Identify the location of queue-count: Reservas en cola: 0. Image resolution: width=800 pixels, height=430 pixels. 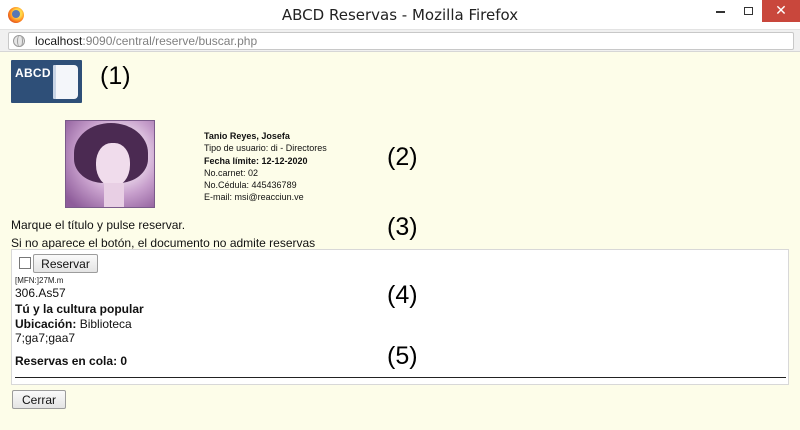
(71, 361).